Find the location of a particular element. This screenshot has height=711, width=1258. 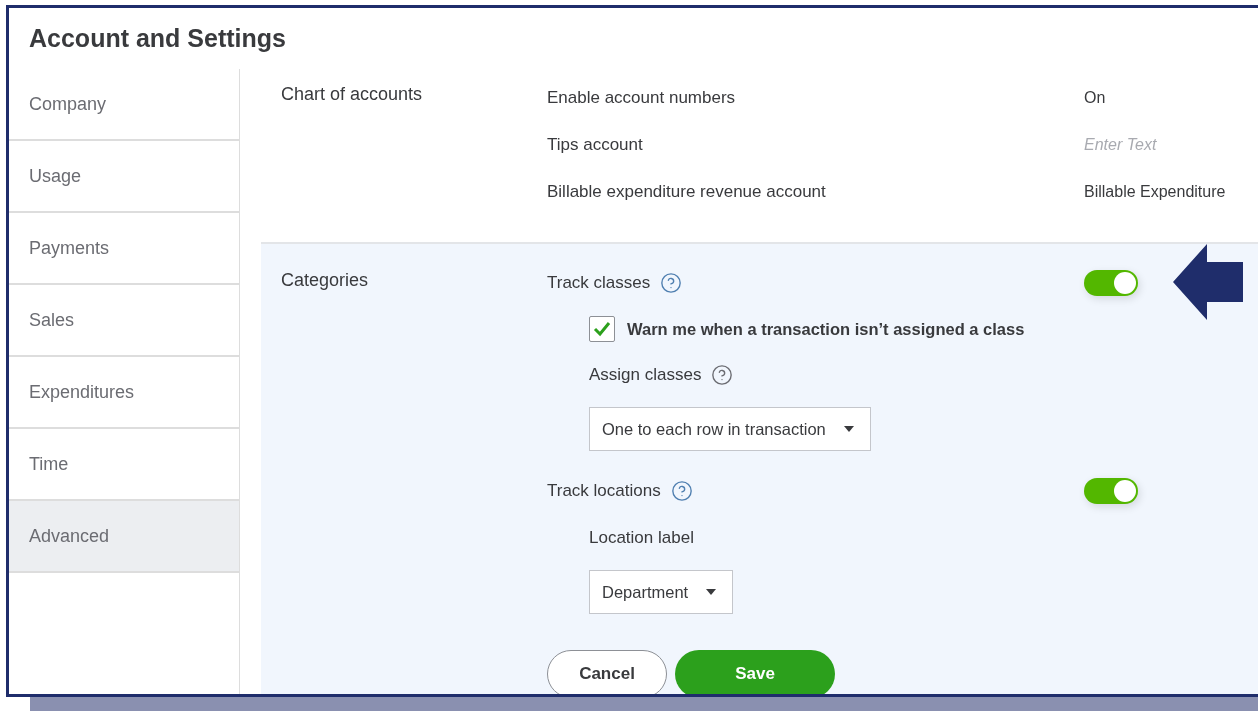

section-title: Categories is located at coordinates (325, 280).